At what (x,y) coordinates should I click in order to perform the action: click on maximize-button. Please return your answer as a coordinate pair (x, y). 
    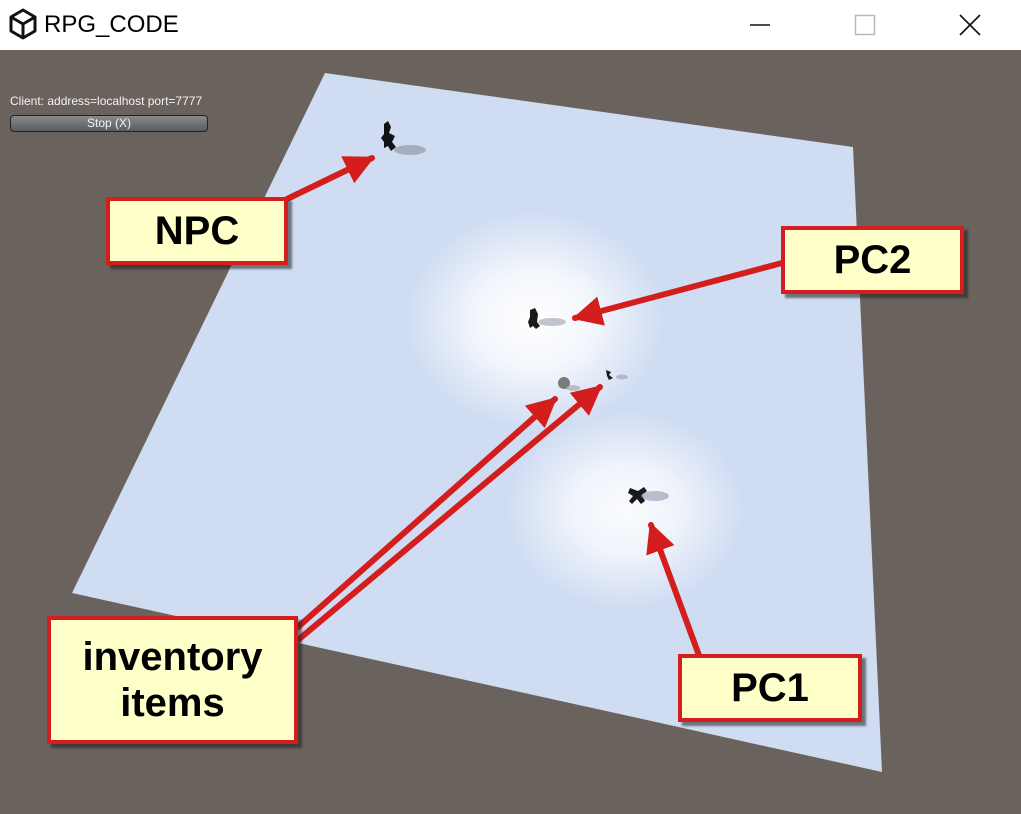
    Looking at the image, I should click on (865, 25).